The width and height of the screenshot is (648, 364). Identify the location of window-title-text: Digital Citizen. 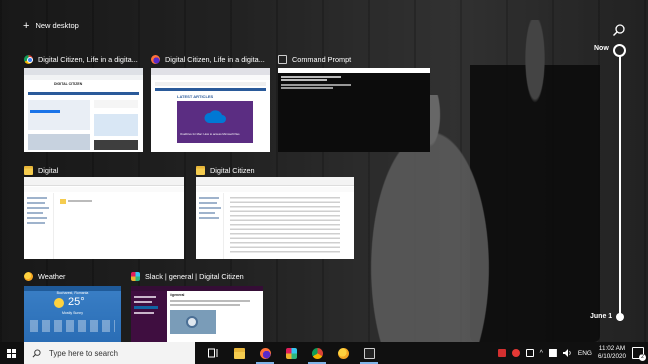
(232, 170).